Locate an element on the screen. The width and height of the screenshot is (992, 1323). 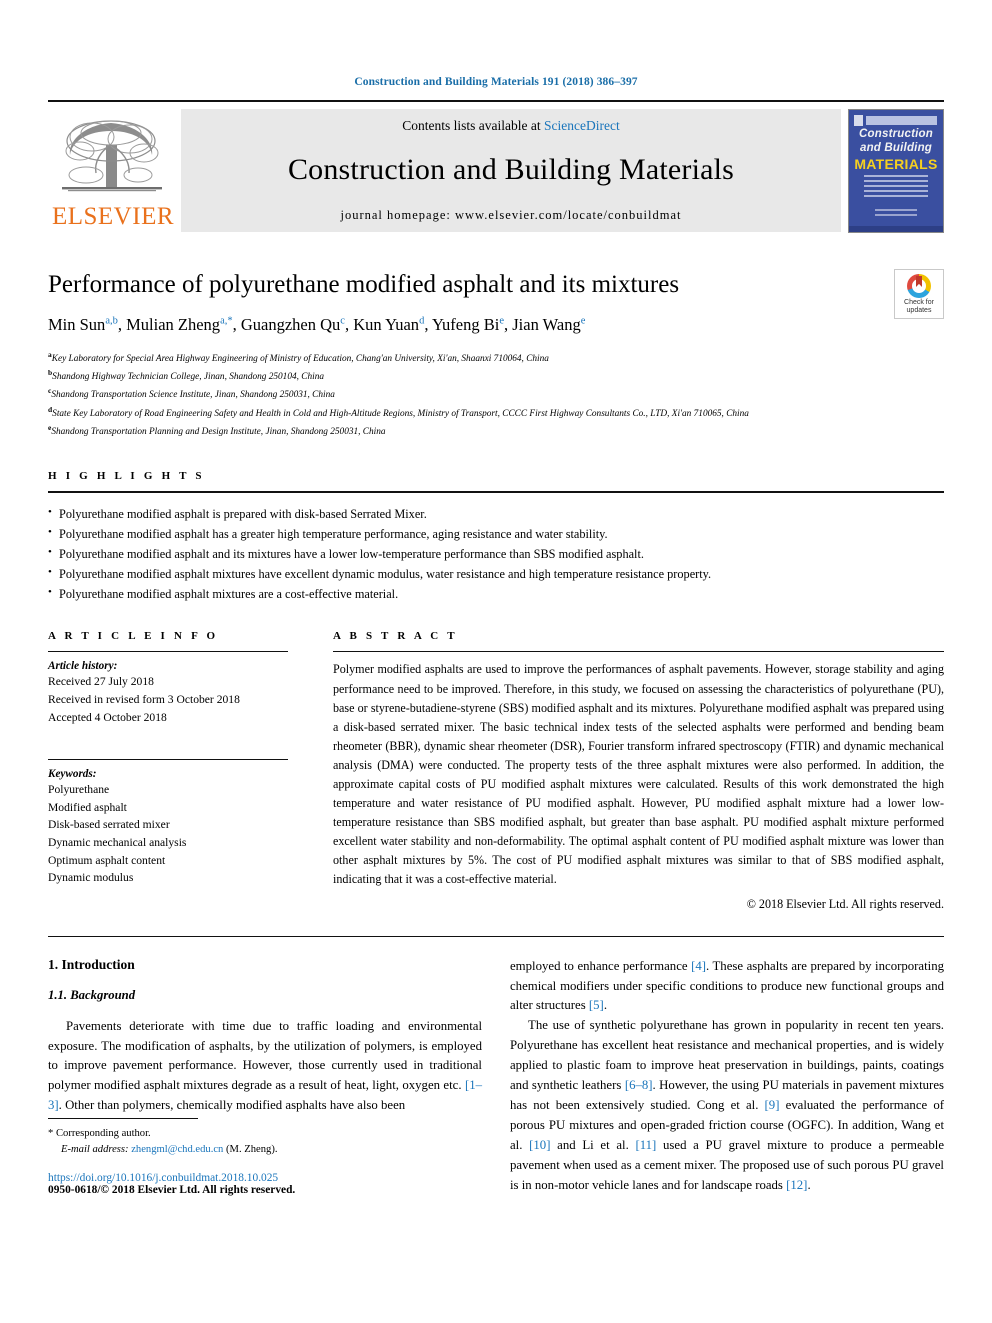
crossmark-label: Check for updates is located at coordinates (919, 307).